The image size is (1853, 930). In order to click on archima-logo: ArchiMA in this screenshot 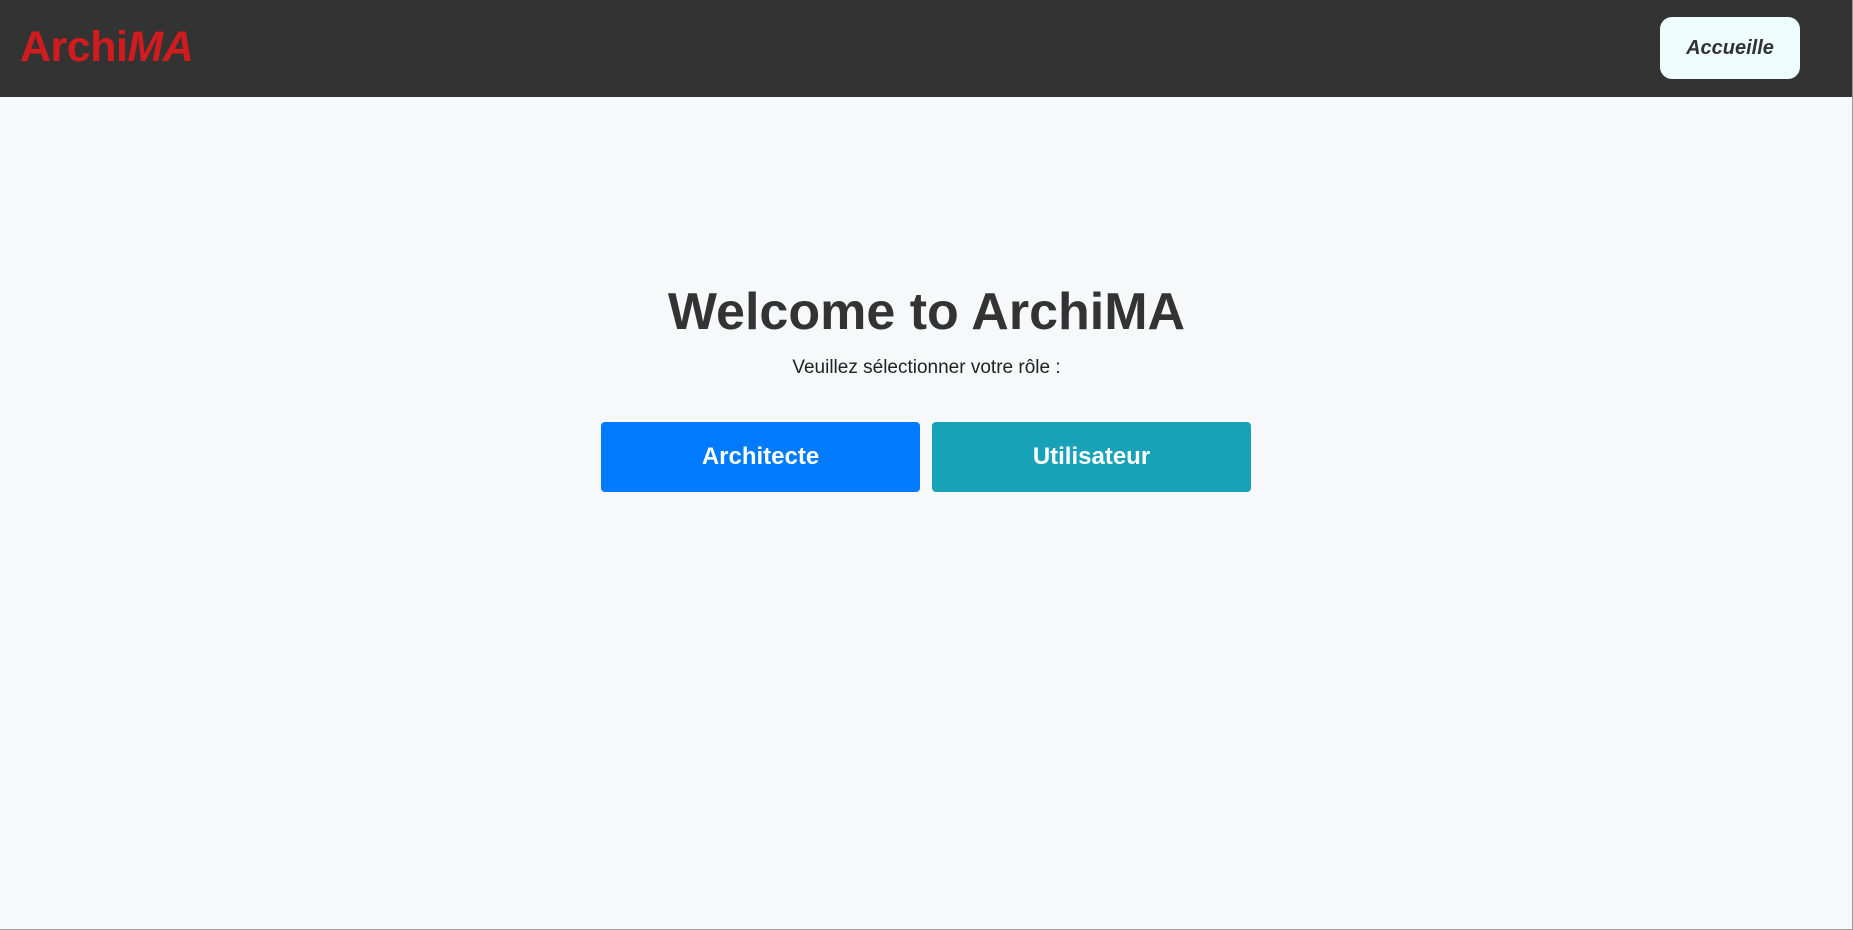, I will do `click(107, 47)`.